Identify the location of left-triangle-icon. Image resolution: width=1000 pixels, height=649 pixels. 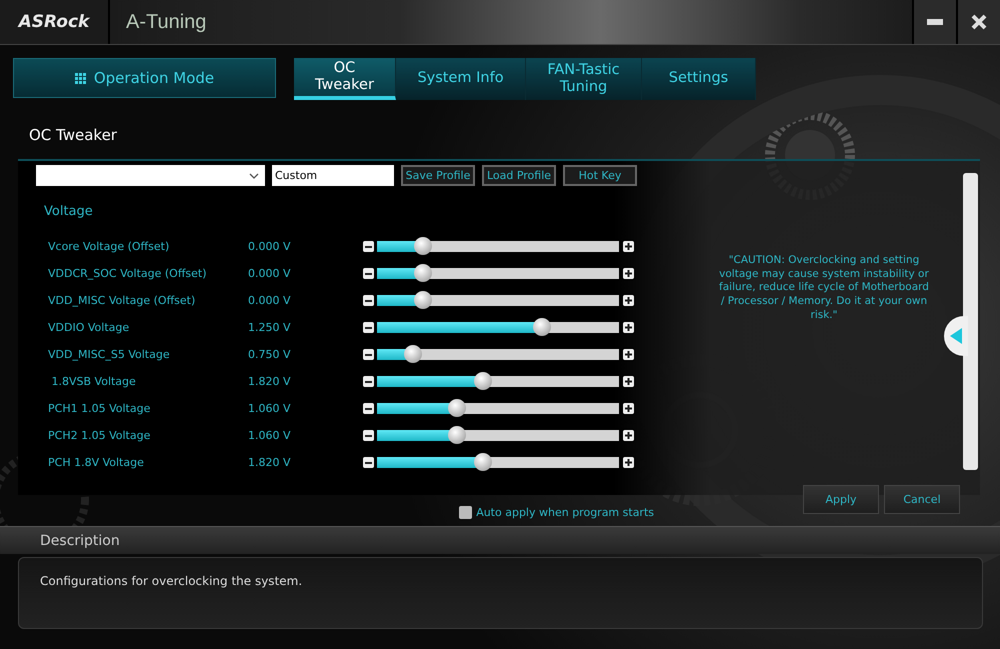
(956, 336).